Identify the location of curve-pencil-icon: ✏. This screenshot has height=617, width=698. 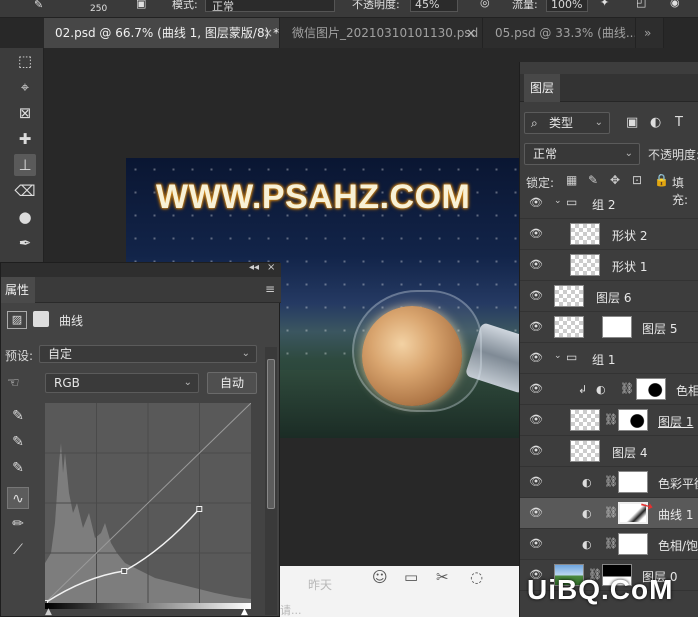
(18, 524).